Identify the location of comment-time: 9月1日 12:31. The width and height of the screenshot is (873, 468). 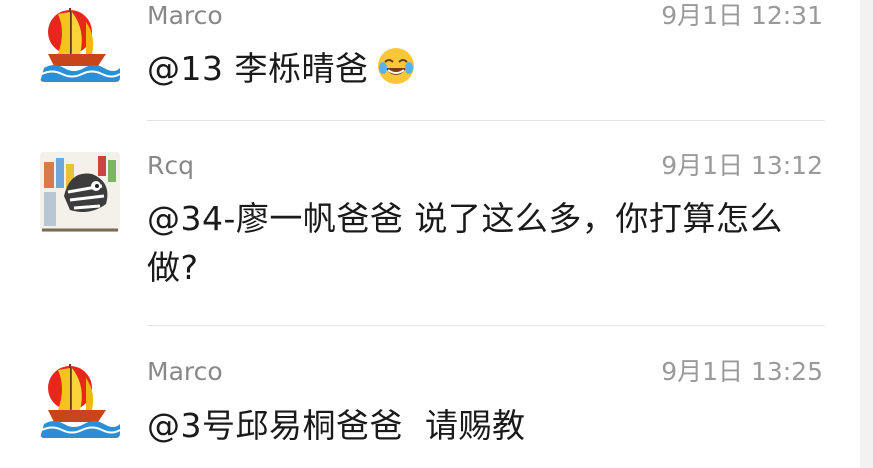
(742, 15).